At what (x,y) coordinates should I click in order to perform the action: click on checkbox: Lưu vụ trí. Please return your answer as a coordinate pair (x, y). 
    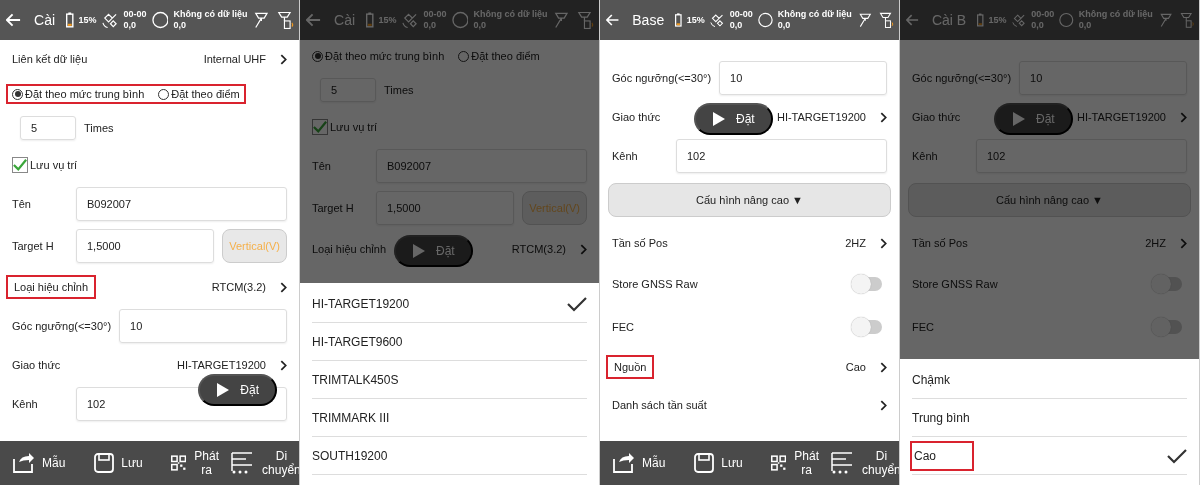
    Looking at the image, I should click on (45, 165).